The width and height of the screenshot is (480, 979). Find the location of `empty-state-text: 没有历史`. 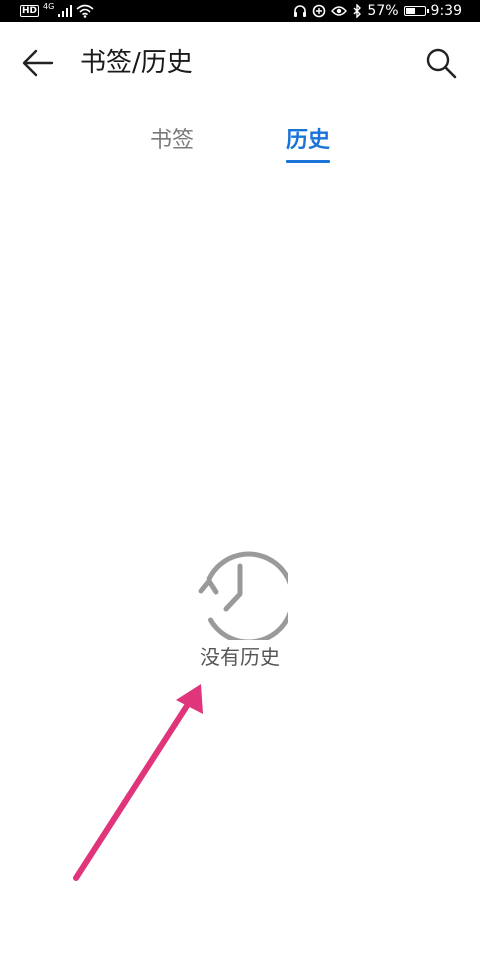

empty-state-text: 没有历史 is located at coordinates (240, 657).